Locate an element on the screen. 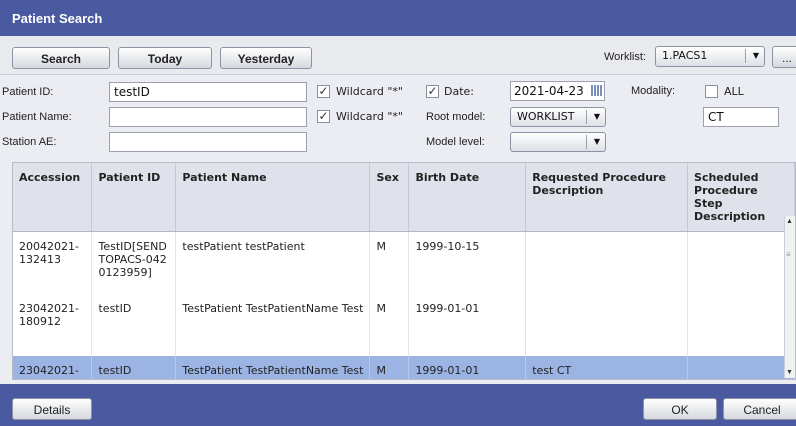  search-button: Search is located at coordinates (61, 58).